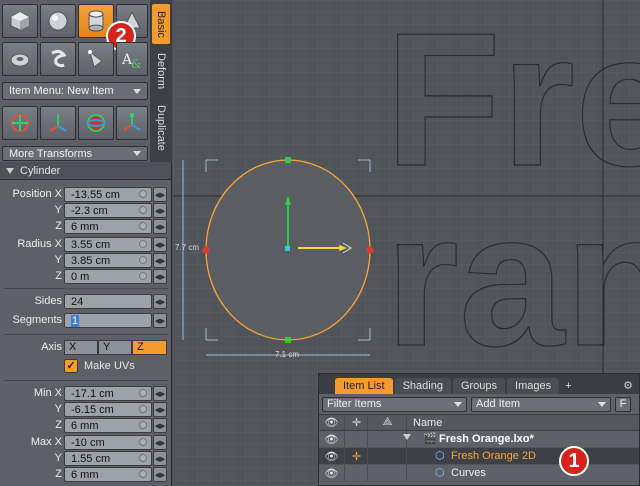  I want to click on max-z-field: 6 mm, so click(108, 474).